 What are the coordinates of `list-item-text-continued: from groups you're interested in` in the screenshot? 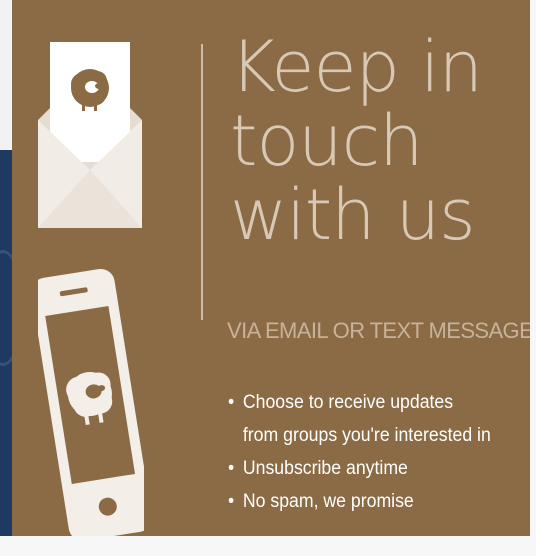 It's located at (366, 435).